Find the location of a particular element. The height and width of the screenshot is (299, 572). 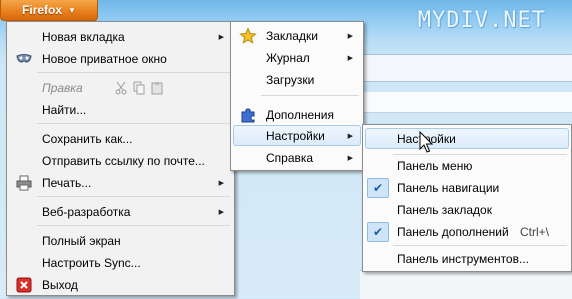

menu-item-label: Веб-разработка is located at coordinates (86, 212).